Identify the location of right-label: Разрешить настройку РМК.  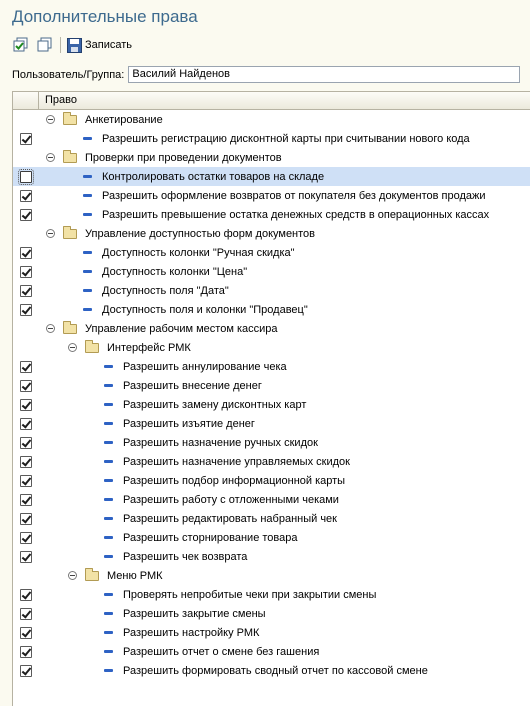
(191, 632).